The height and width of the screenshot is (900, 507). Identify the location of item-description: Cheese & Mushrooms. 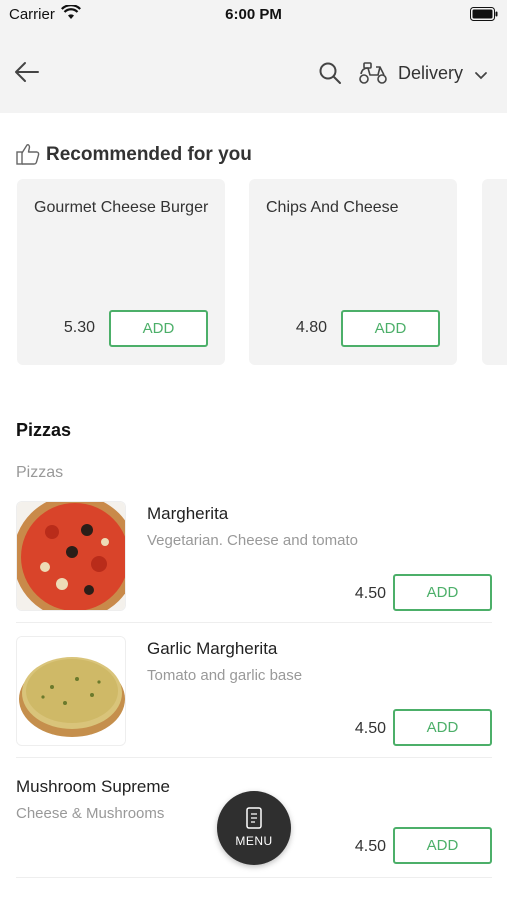
(90, 813).